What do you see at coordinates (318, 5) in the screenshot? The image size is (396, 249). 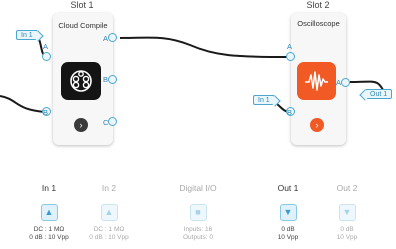 I see `slot-2-title: Slot 2` at bounding box center [318, 5].